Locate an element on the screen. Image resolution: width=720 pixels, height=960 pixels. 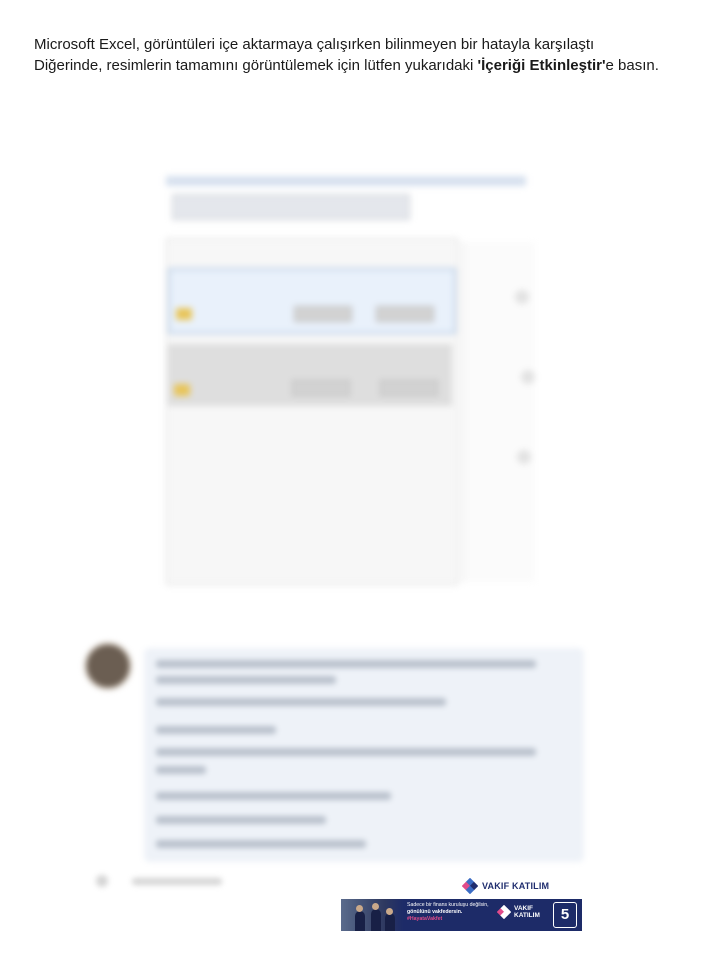
ad-brand: VAKIF KATILIM is located at coordinates (518, 912).